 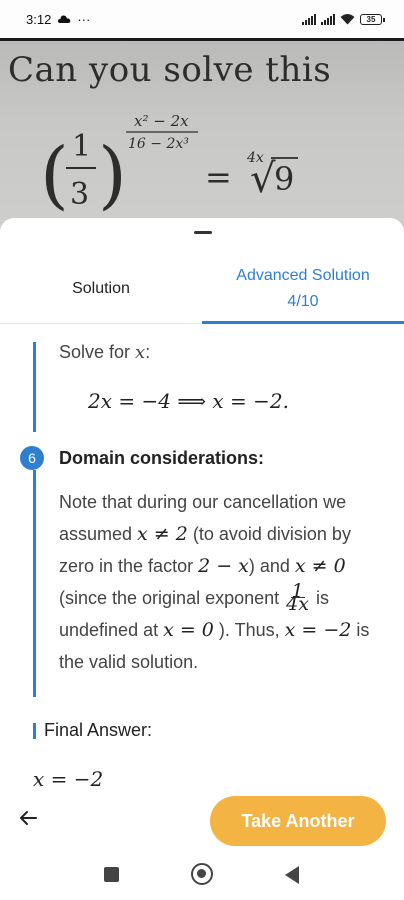 I want to click on frac-denominator: 4x, so click(x=297, y=603).